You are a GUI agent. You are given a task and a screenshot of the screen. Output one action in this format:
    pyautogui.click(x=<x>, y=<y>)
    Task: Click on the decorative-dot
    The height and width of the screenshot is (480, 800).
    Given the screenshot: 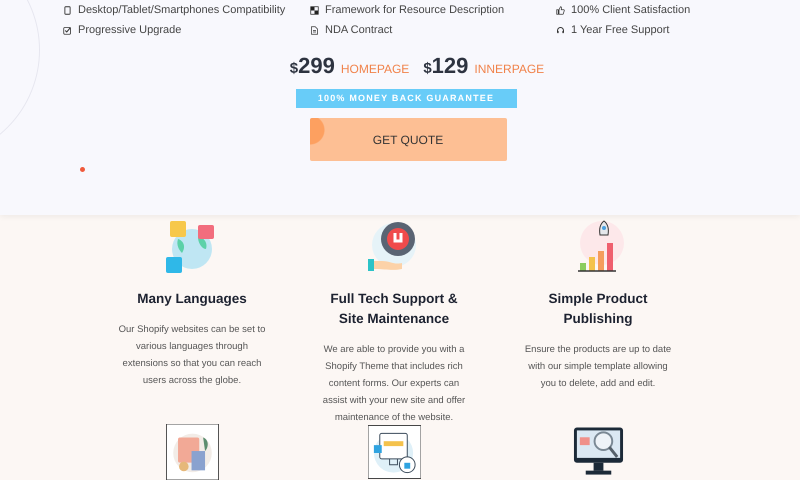 What is the action you would take?
    pyautogui.click(x=82, y=169)
    